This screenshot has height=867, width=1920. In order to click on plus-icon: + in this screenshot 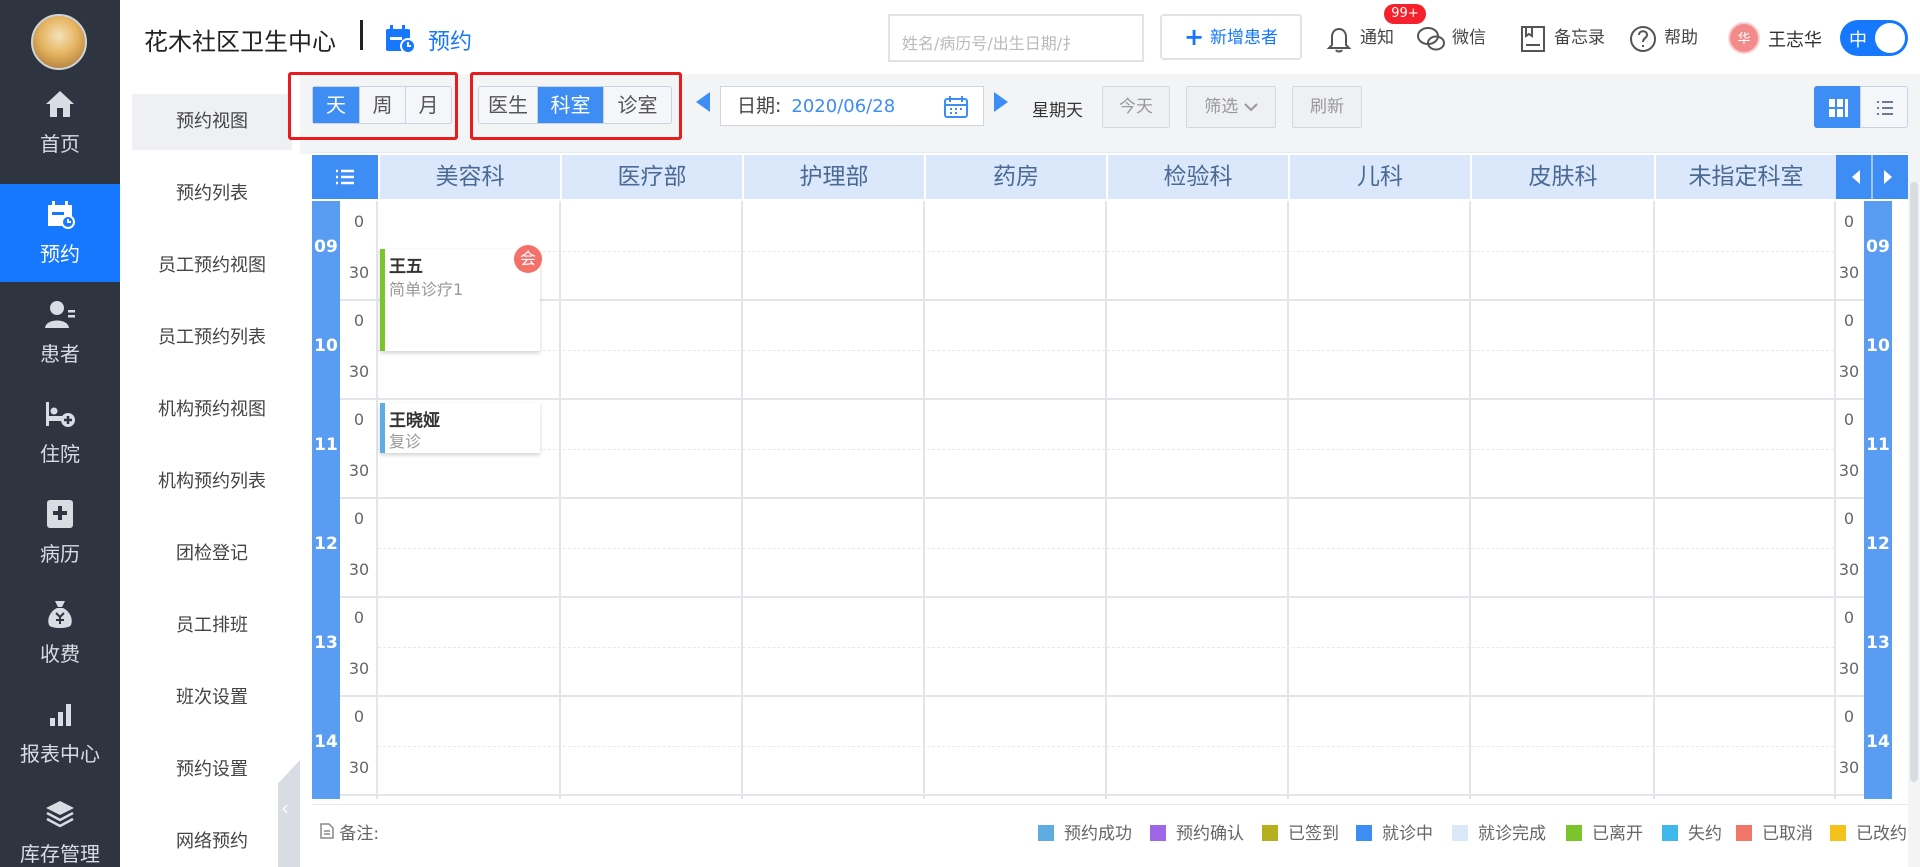, I will do `click(1194, 37)`.